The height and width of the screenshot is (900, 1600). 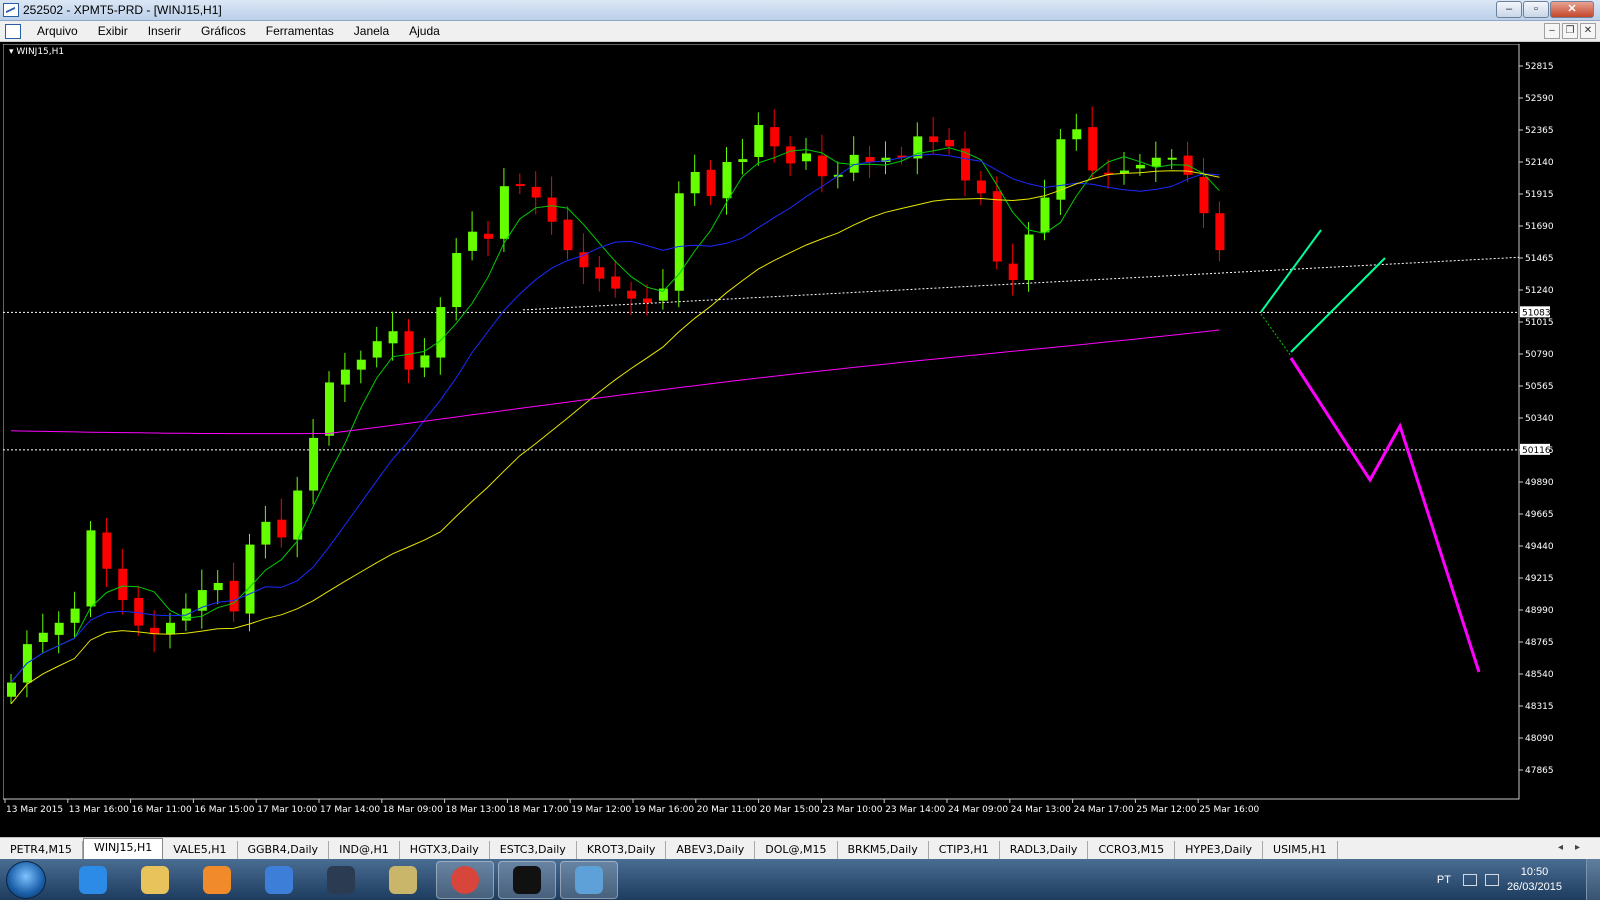 What do you see at coordinates (1044, 850) in the screenshot?
I see `tab-radl3-daily: RADL3,Daily` at bounding box center [1044, 850].